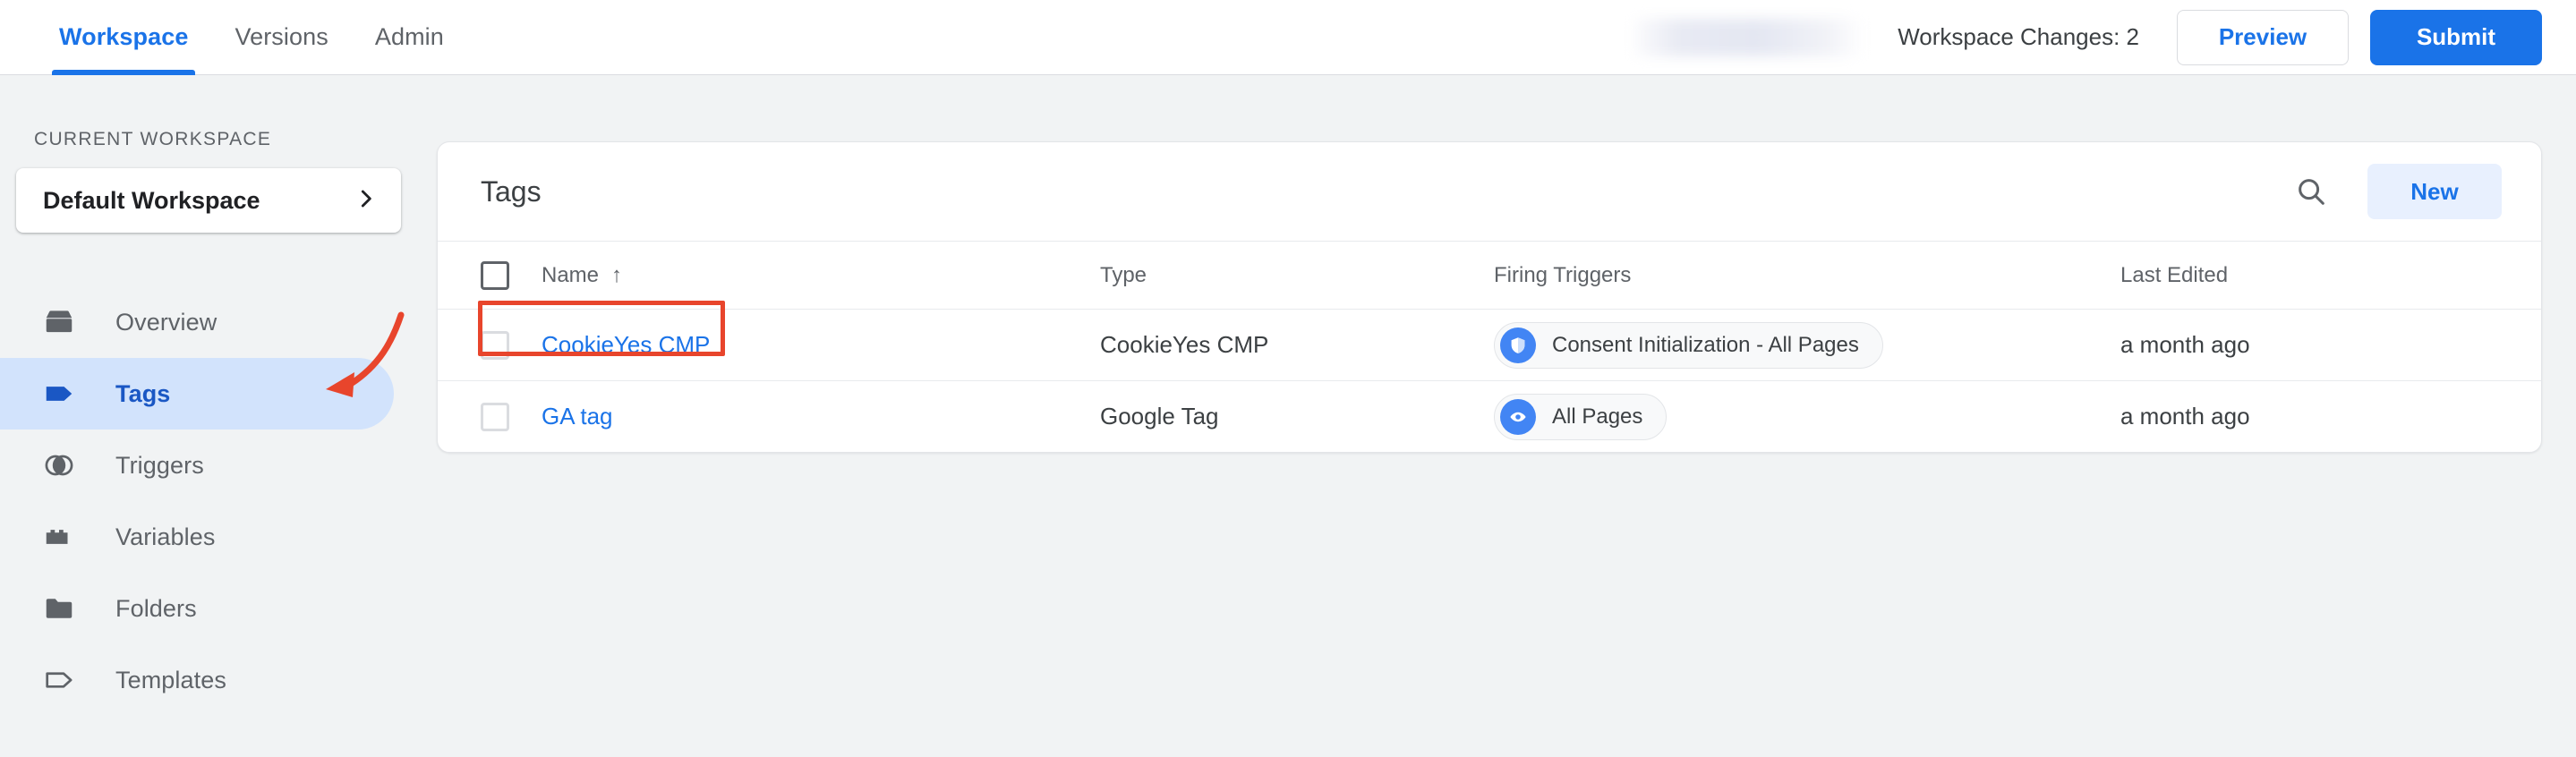 Image resolution: width=2576 pixels, height=757 pixels. Describe the element at coordinates (59, 680) in the screenshot. I see `tag-outline-icon` at that location.